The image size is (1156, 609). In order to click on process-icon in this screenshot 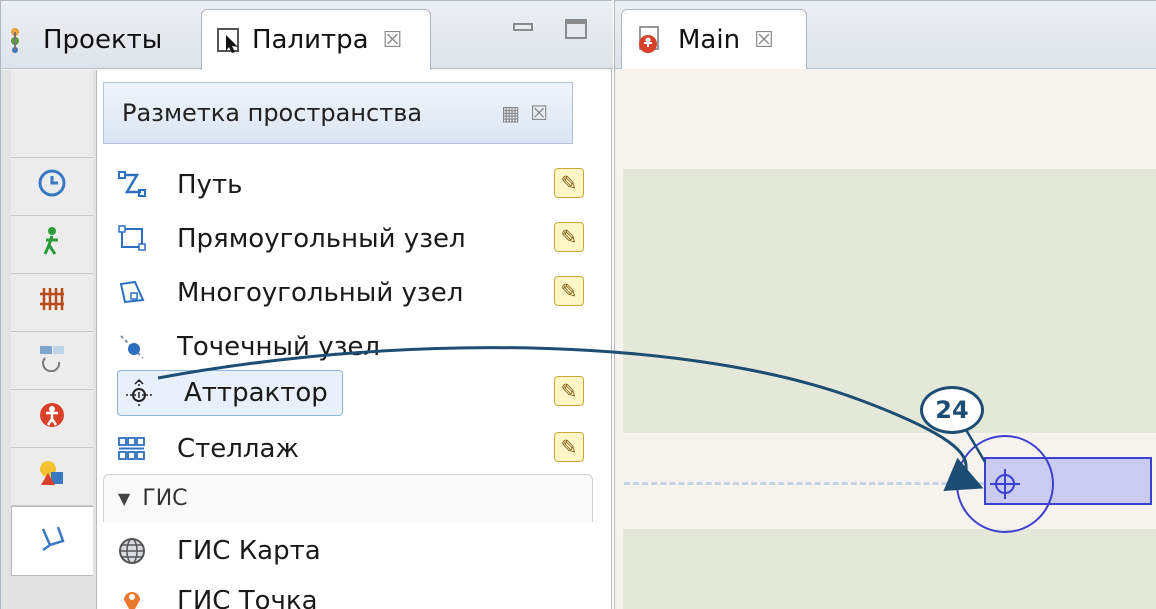, I will do `click(52, 360)`.